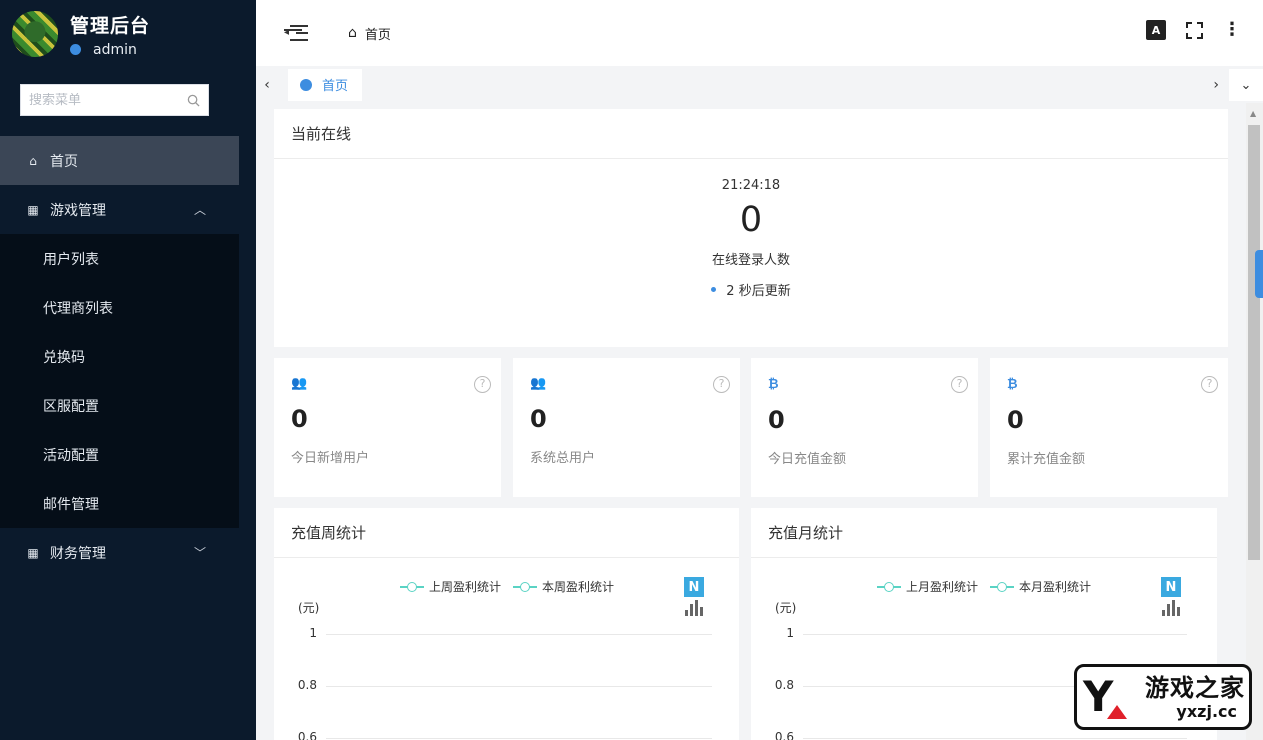 This screenshot has height=740, width=1263. I want to click on chart-legend: 上周盈利统计 本周盈利统计, so click(507, 586).